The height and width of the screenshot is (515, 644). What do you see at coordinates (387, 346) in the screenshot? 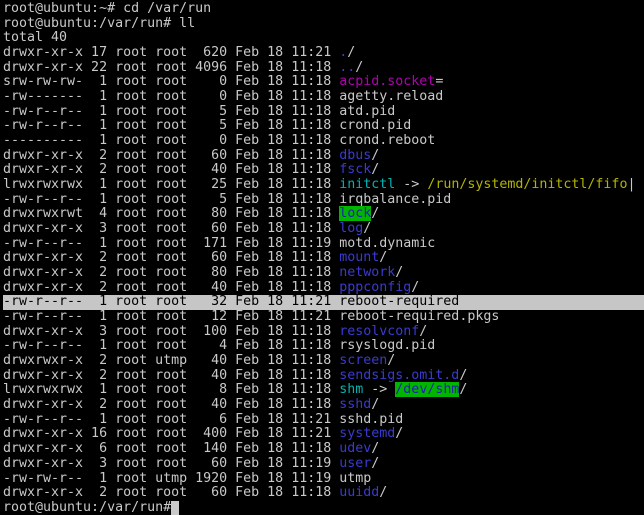
I see `file-name-segment: rsyslogd.pid` at bounding box center [387, 346].